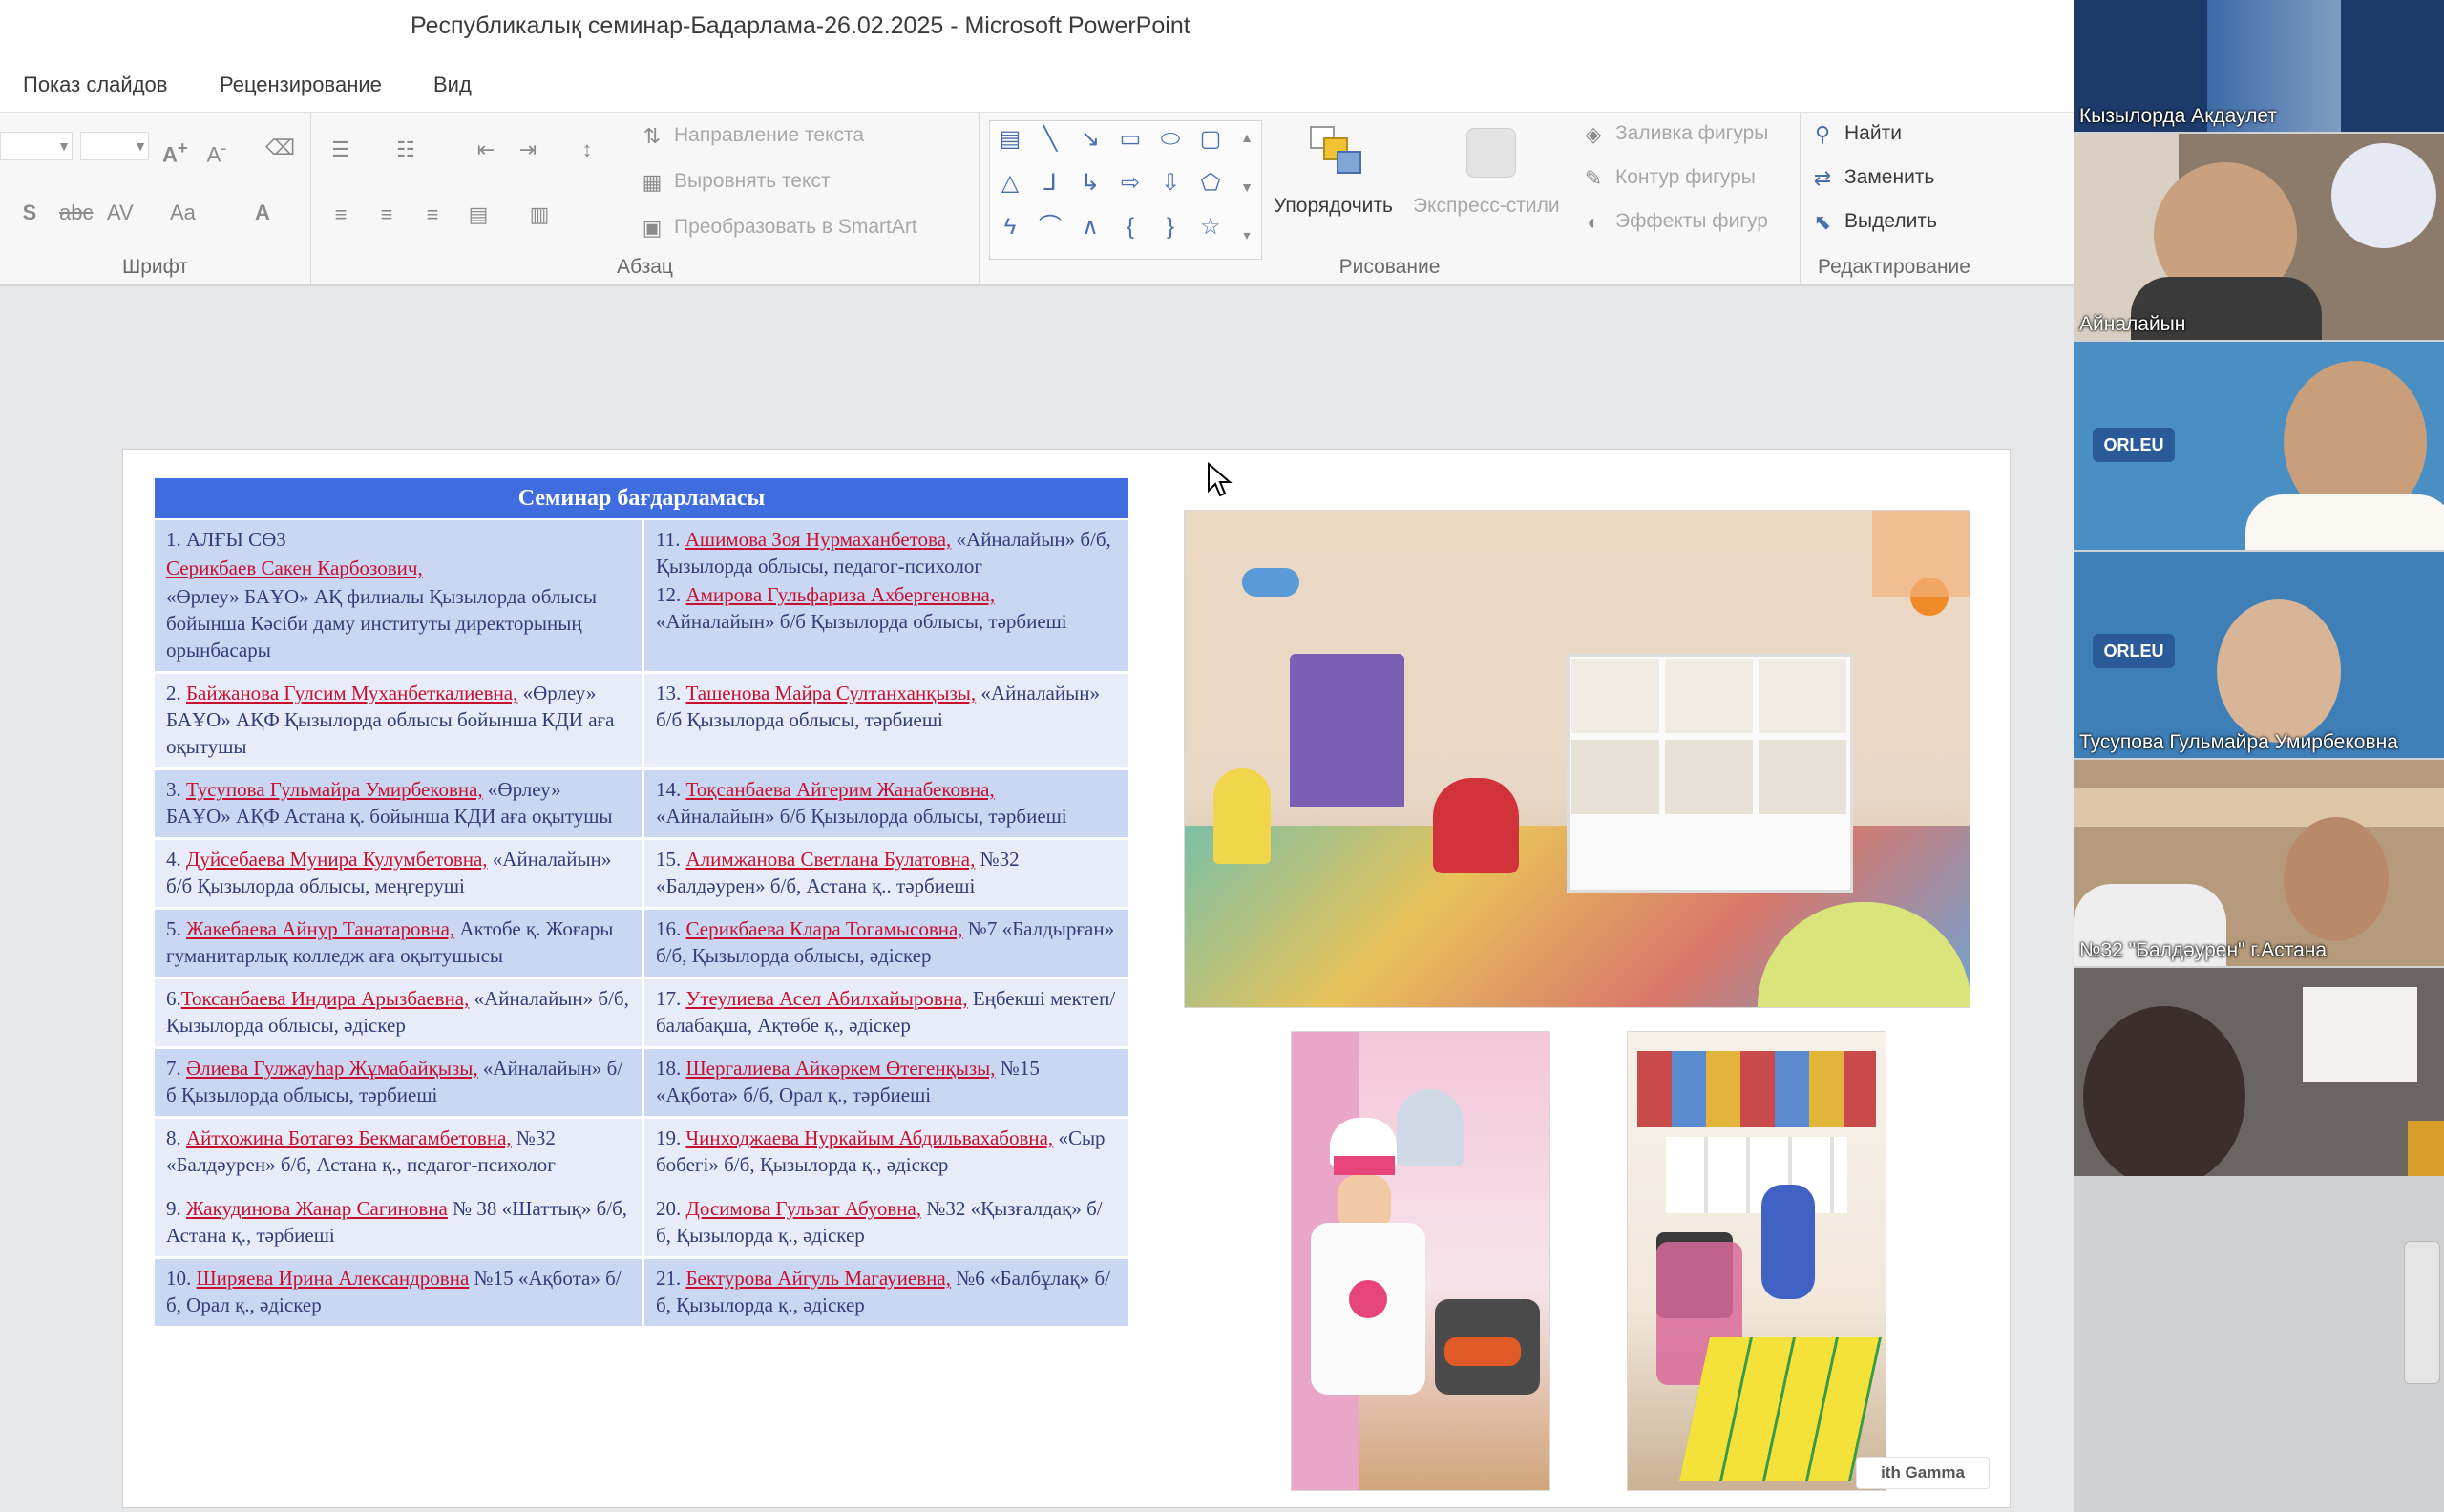 The image size is (2444, 1512). I want to click on shape-effects-button: Эффекты фигур, so click(1692, 222).